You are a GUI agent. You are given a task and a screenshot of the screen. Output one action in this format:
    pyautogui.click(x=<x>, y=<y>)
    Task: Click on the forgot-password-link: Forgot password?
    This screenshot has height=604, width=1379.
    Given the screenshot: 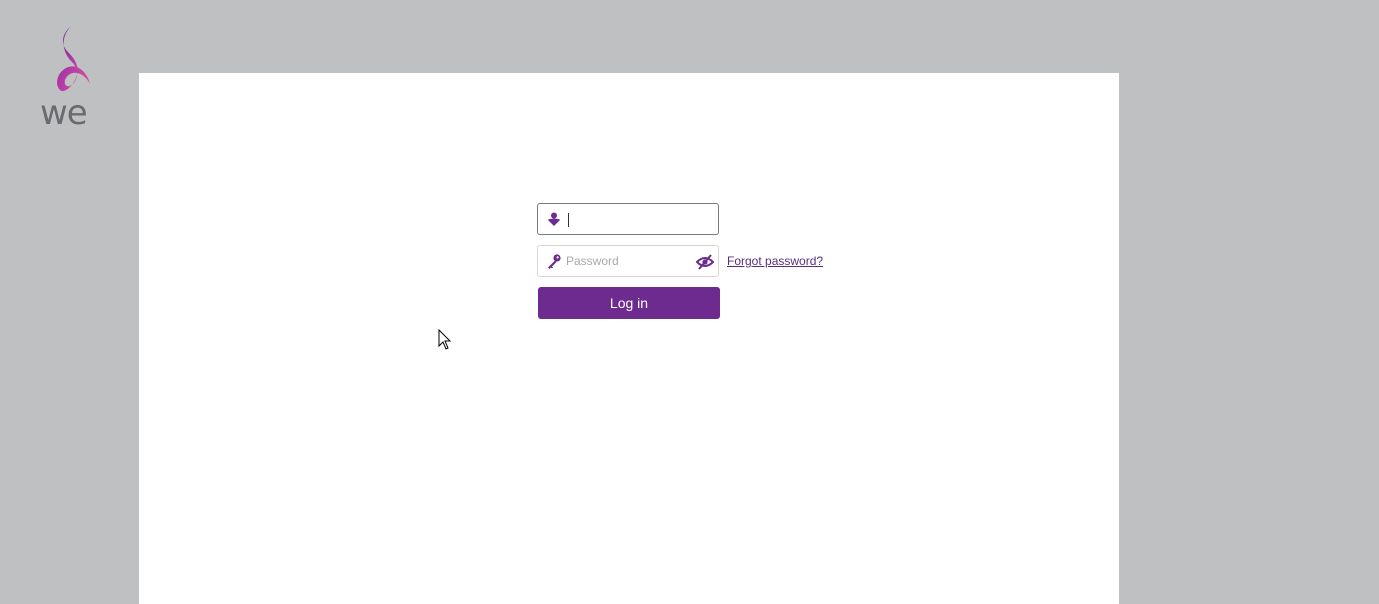 What is the action you would take?
    pyautogui.click(x=775, y=261)
    